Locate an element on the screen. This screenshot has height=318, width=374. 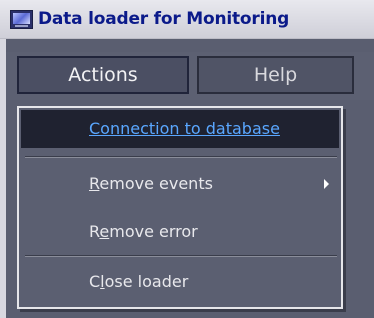
menu-item-label: Remove events is located at coordinates (151, 183).